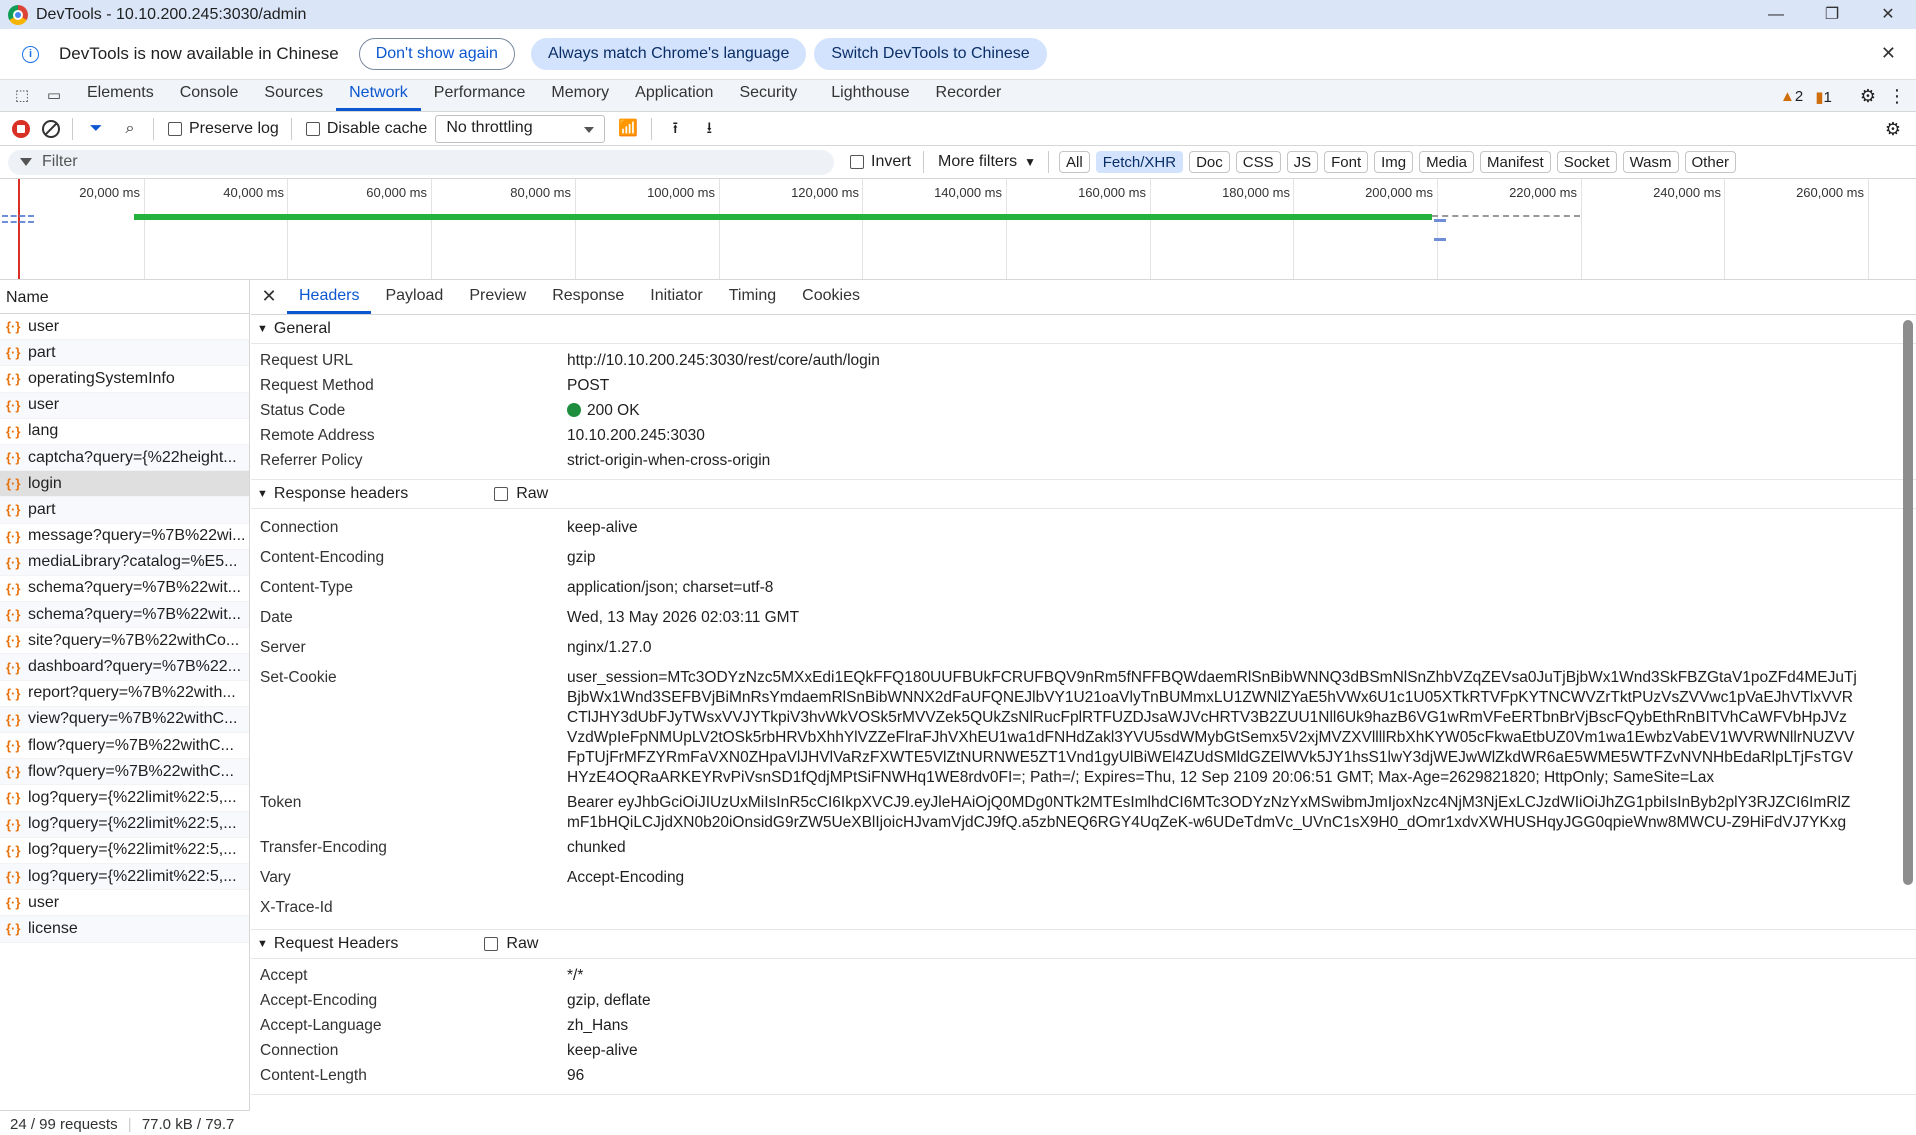  What do you see at coordinates (1258, 162) in the screenshot?
I see `filter-type-css: CSS` at bounding box center [1258, 162].